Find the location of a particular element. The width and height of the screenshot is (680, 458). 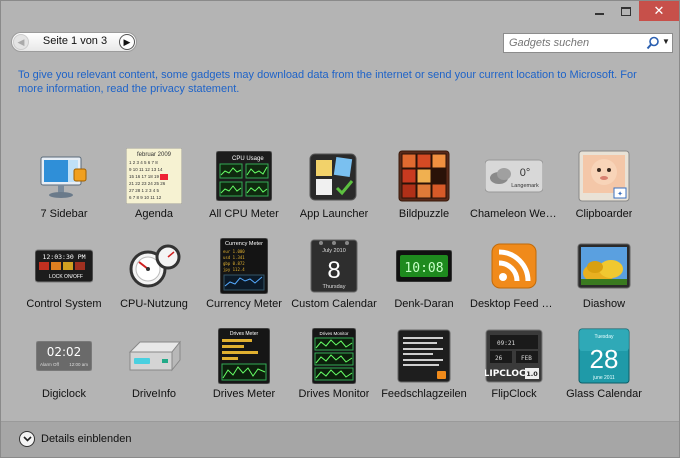

next-page-button: ▶ is located at coordinates (127, 42).